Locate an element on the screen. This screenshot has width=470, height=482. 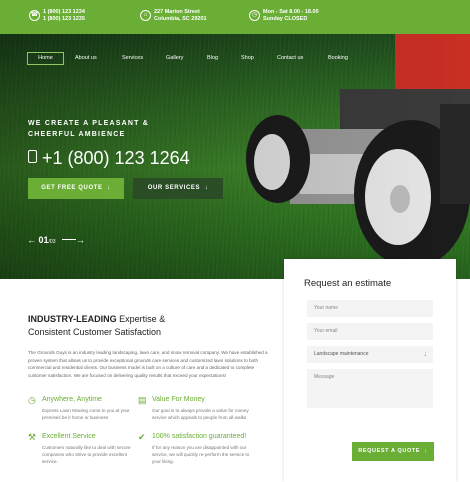
slide-divider is located at coordinates (69, 239).